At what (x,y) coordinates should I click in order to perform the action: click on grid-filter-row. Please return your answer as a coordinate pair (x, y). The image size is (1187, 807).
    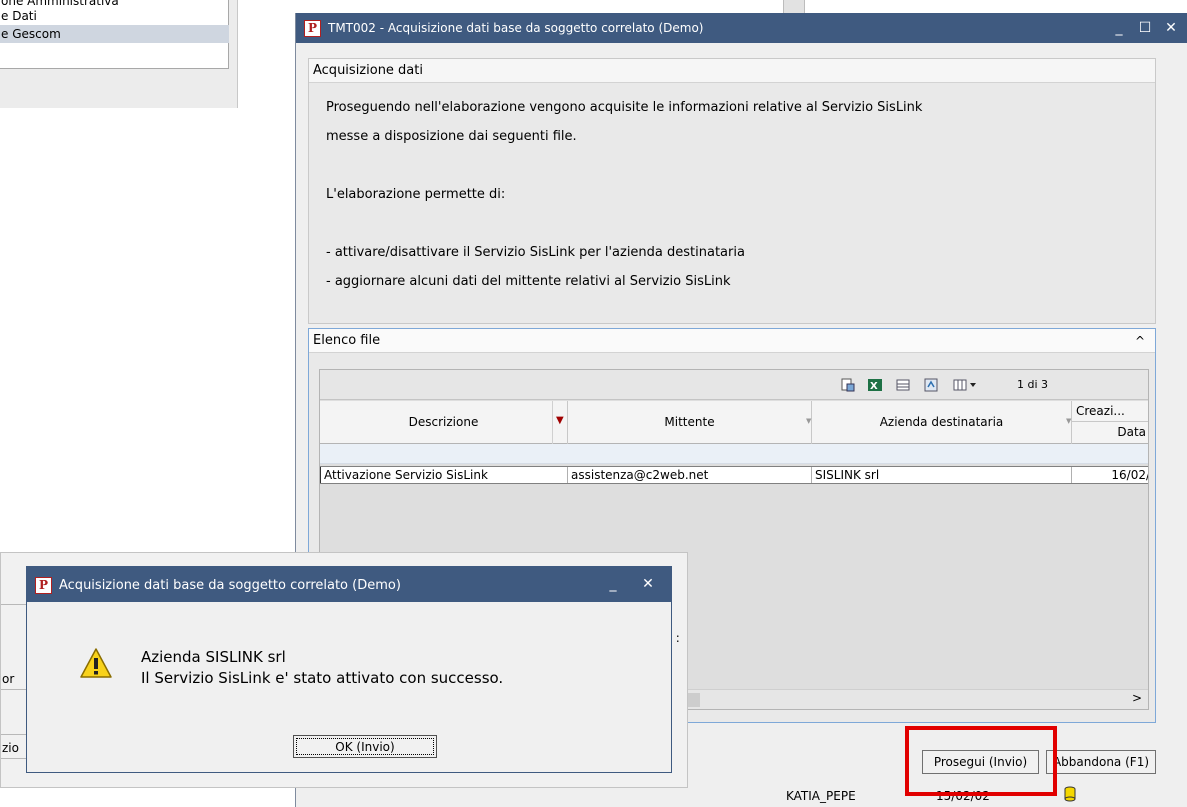
    Looking at the image, I should click on (734, 454).